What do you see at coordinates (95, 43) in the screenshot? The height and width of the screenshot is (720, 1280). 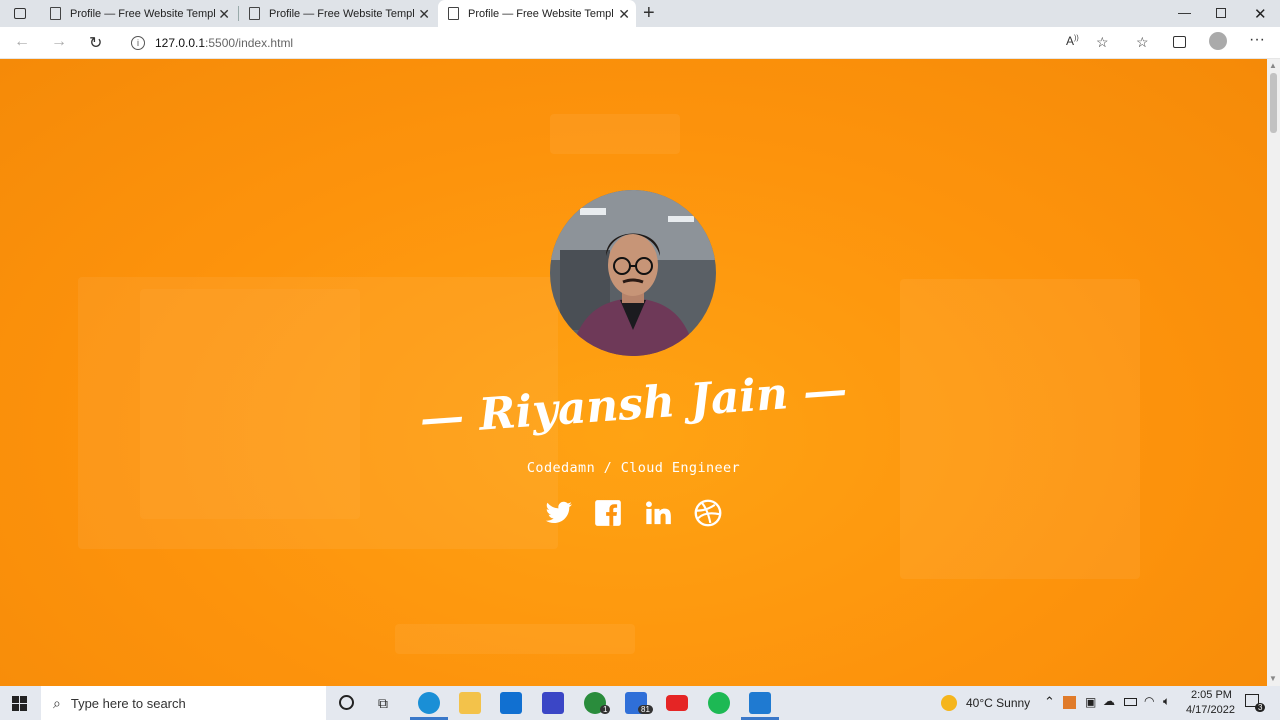 I see `refresh-icon: ↻` at bounding box center [95, 43].